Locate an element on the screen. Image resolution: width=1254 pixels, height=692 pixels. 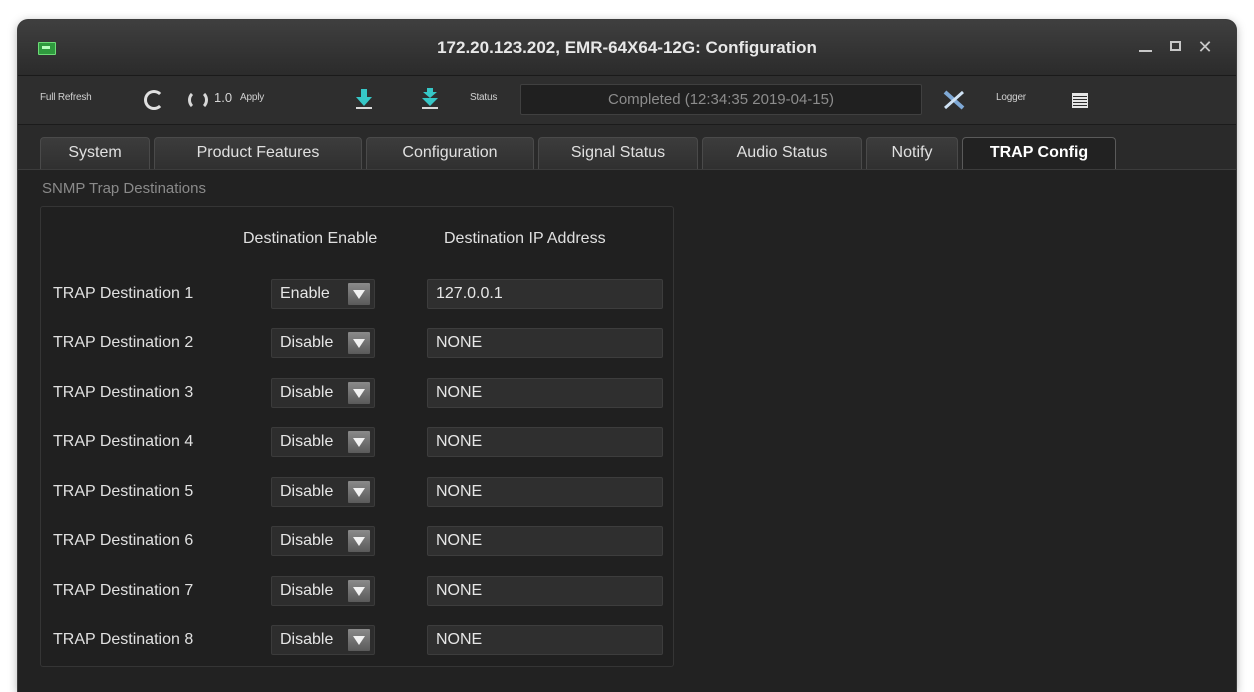
logger-label: Logger is located at coordinates (1011, 97).